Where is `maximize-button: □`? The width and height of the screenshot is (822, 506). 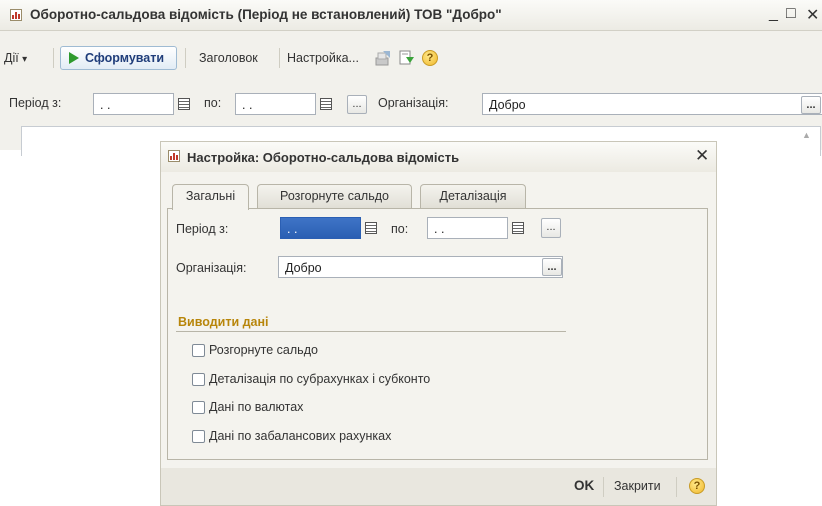 maximize-button: □ is located at coordinates (791, 14).